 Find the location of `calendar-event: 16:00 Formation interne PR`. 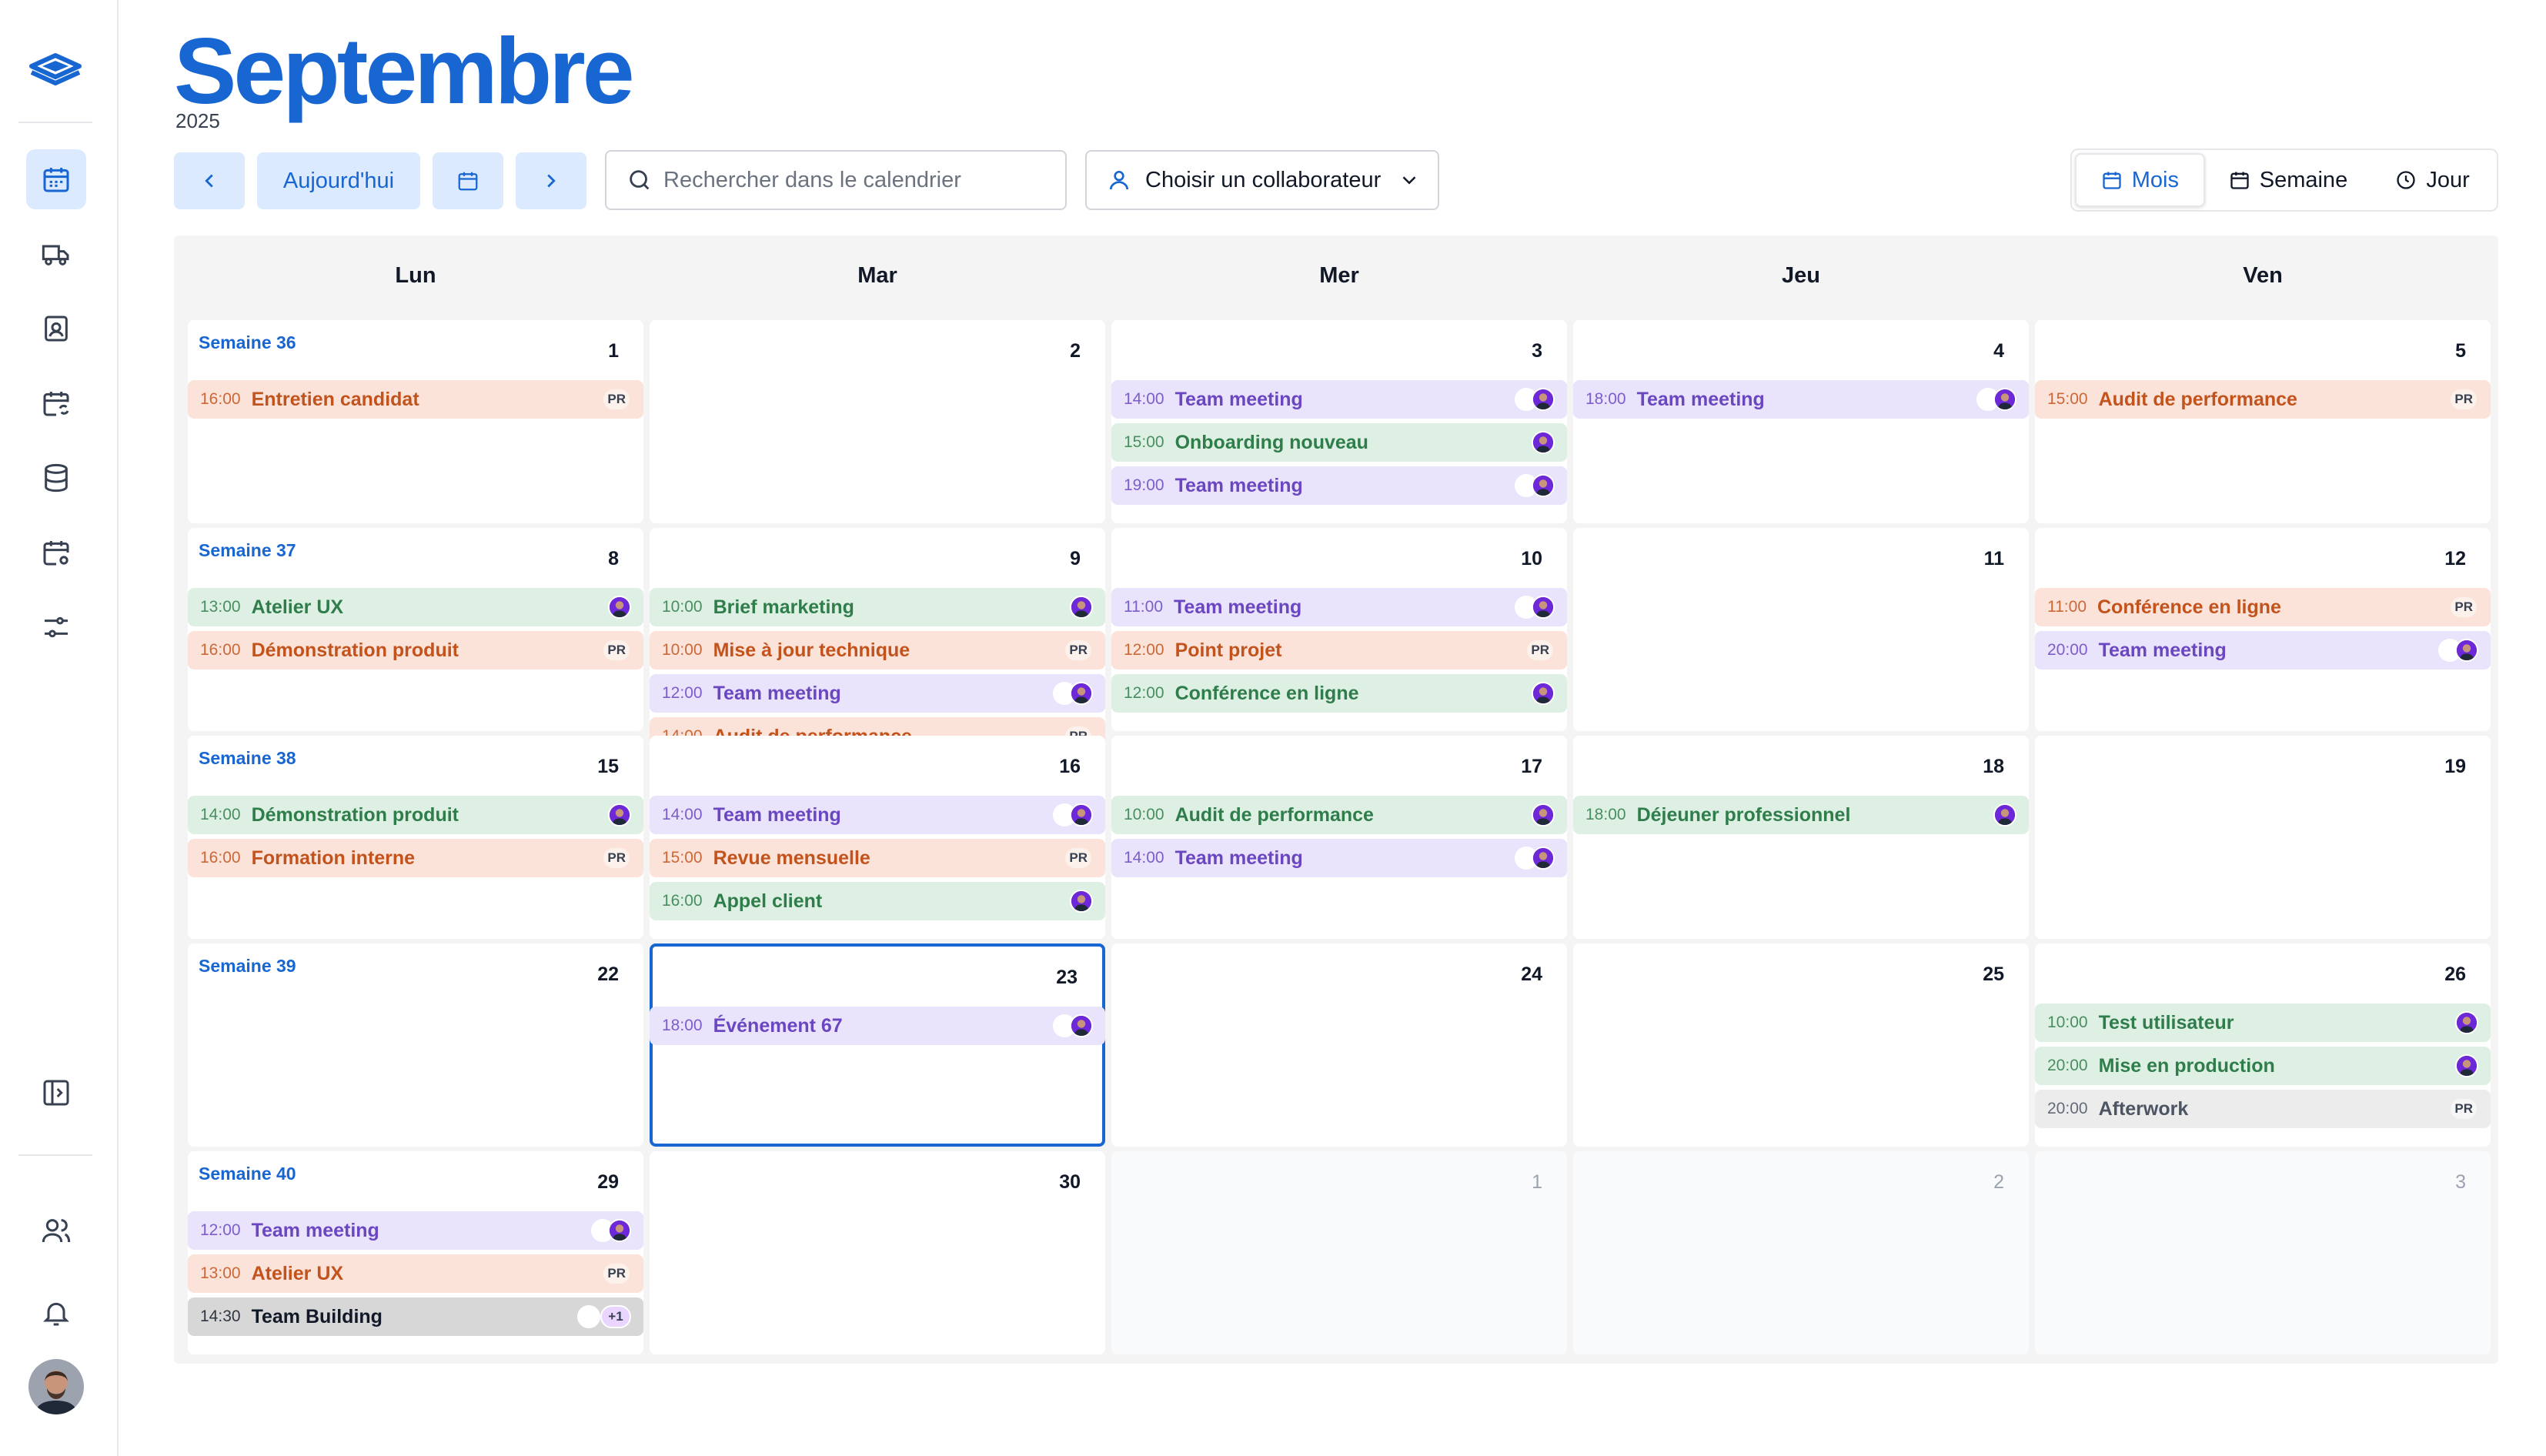

calendar-event: 16:00 Formation interne PR is located at coordinates (415, 858).